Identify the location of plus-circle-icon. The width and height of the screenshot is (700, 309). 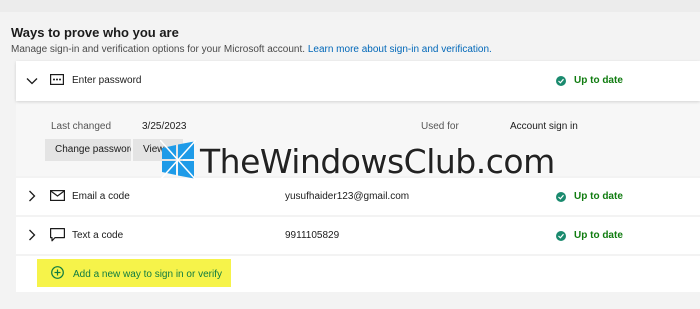
(57, 272).